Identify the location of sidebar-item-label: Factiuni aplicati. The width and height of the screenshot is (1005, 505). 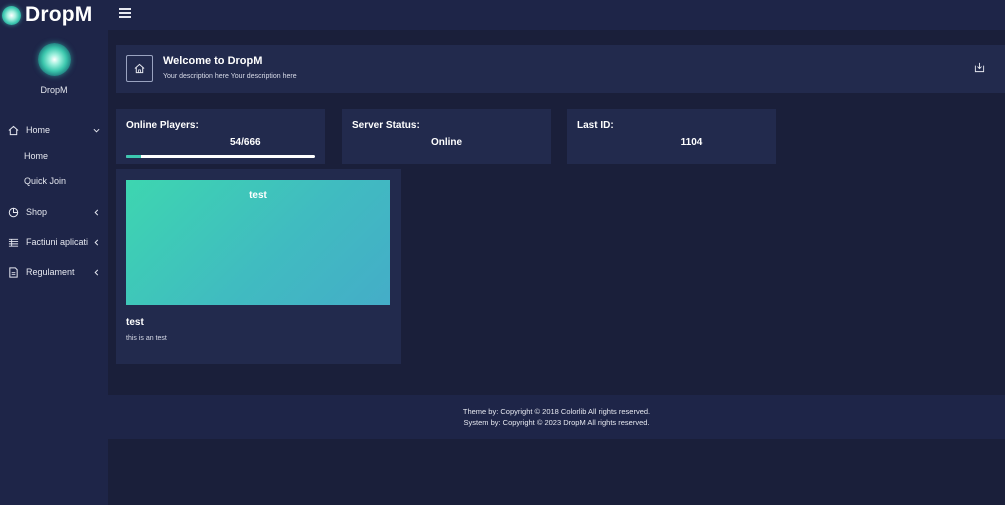
(57, 242).